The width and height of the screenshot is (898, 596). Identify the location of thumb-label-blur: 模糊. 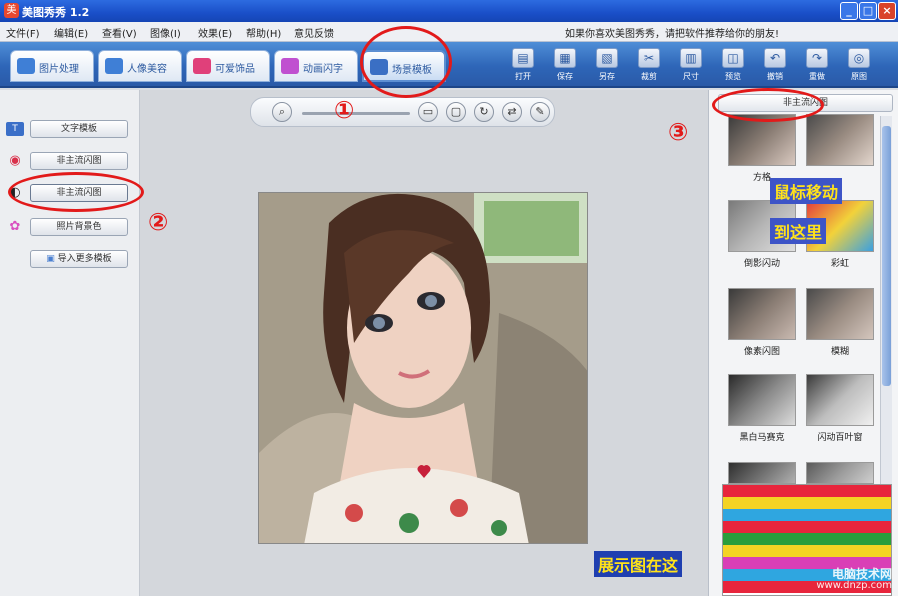
(839, 352).